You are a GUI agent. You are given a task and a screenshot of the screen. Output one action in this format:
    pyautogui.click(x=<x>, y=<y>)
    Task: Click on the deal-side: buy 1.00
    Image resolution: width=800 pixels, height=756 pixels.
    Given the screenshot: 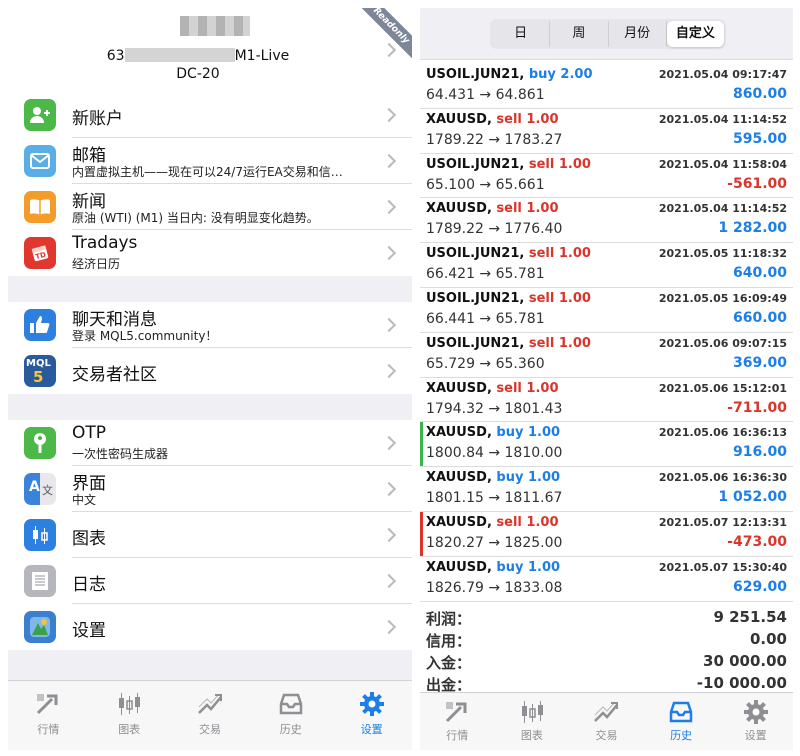 What is the action you would take?
    pyautogui.click(x=528, y=478)
    